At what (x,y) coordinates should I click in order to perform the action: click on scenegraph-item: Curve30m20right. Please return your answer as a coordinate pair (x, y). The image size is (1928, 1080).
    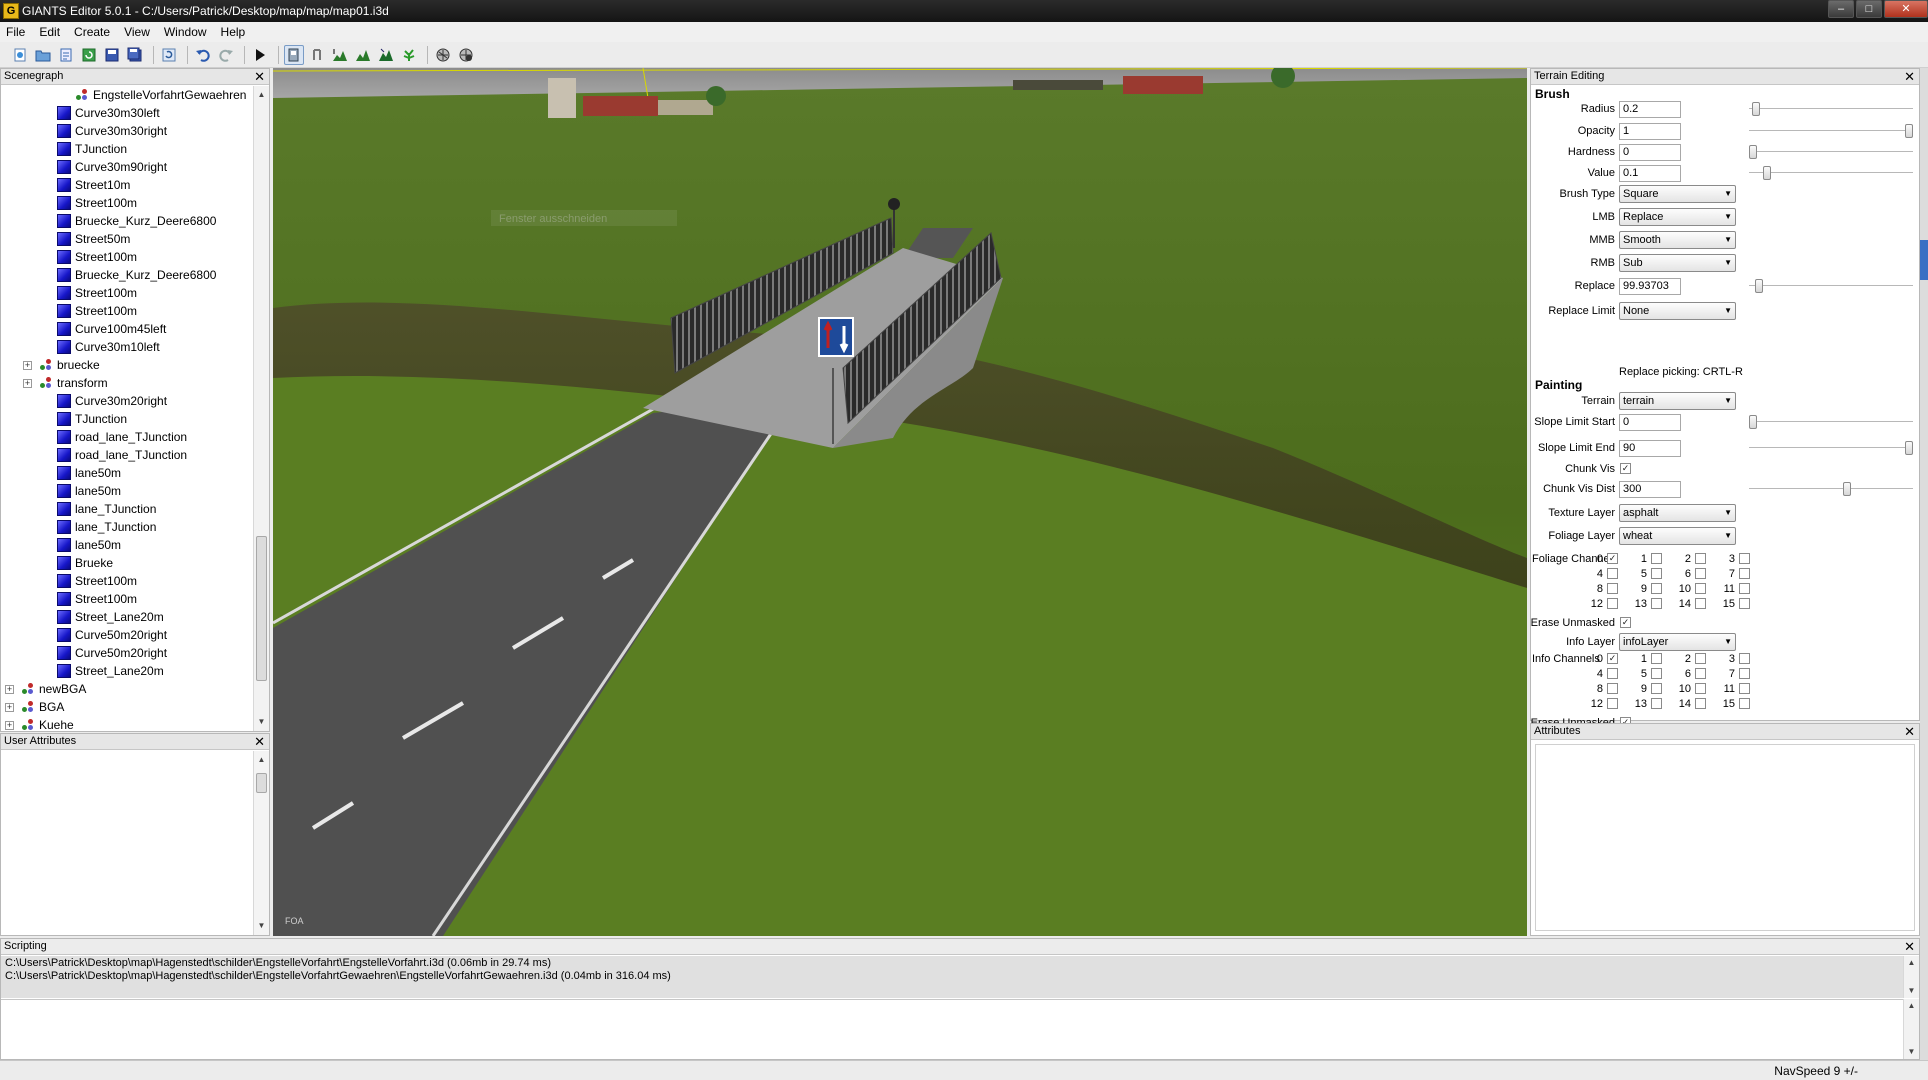
    Looking at the image, I should click on (127, 401).